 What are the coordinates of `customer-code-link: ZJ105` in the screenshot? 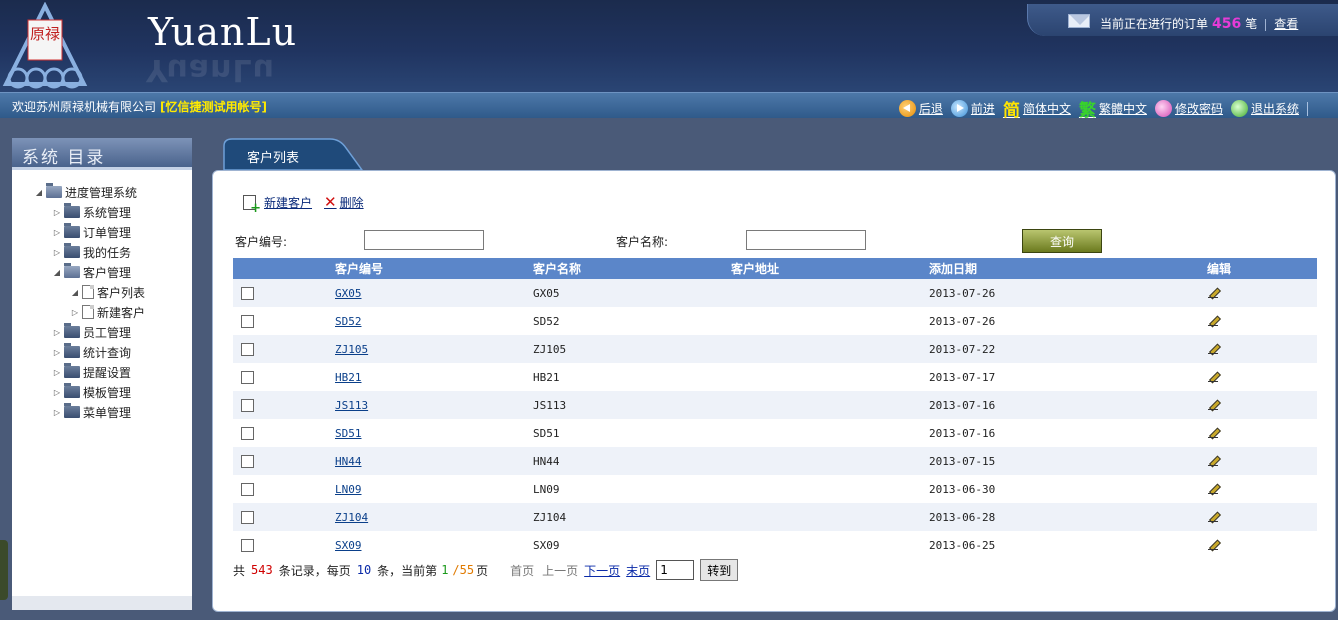 It's located at (351, 349).